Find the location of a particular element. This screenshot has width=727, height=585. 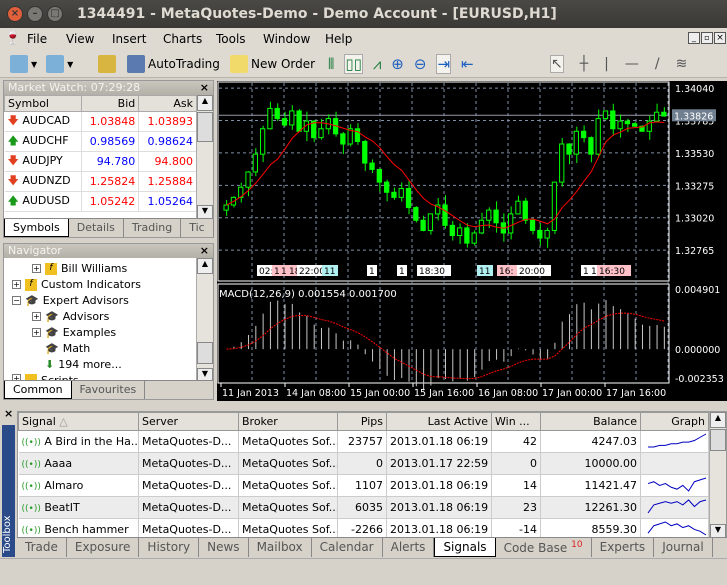

tab-mailbox: Mailbox is located at coordinates (280, 547).